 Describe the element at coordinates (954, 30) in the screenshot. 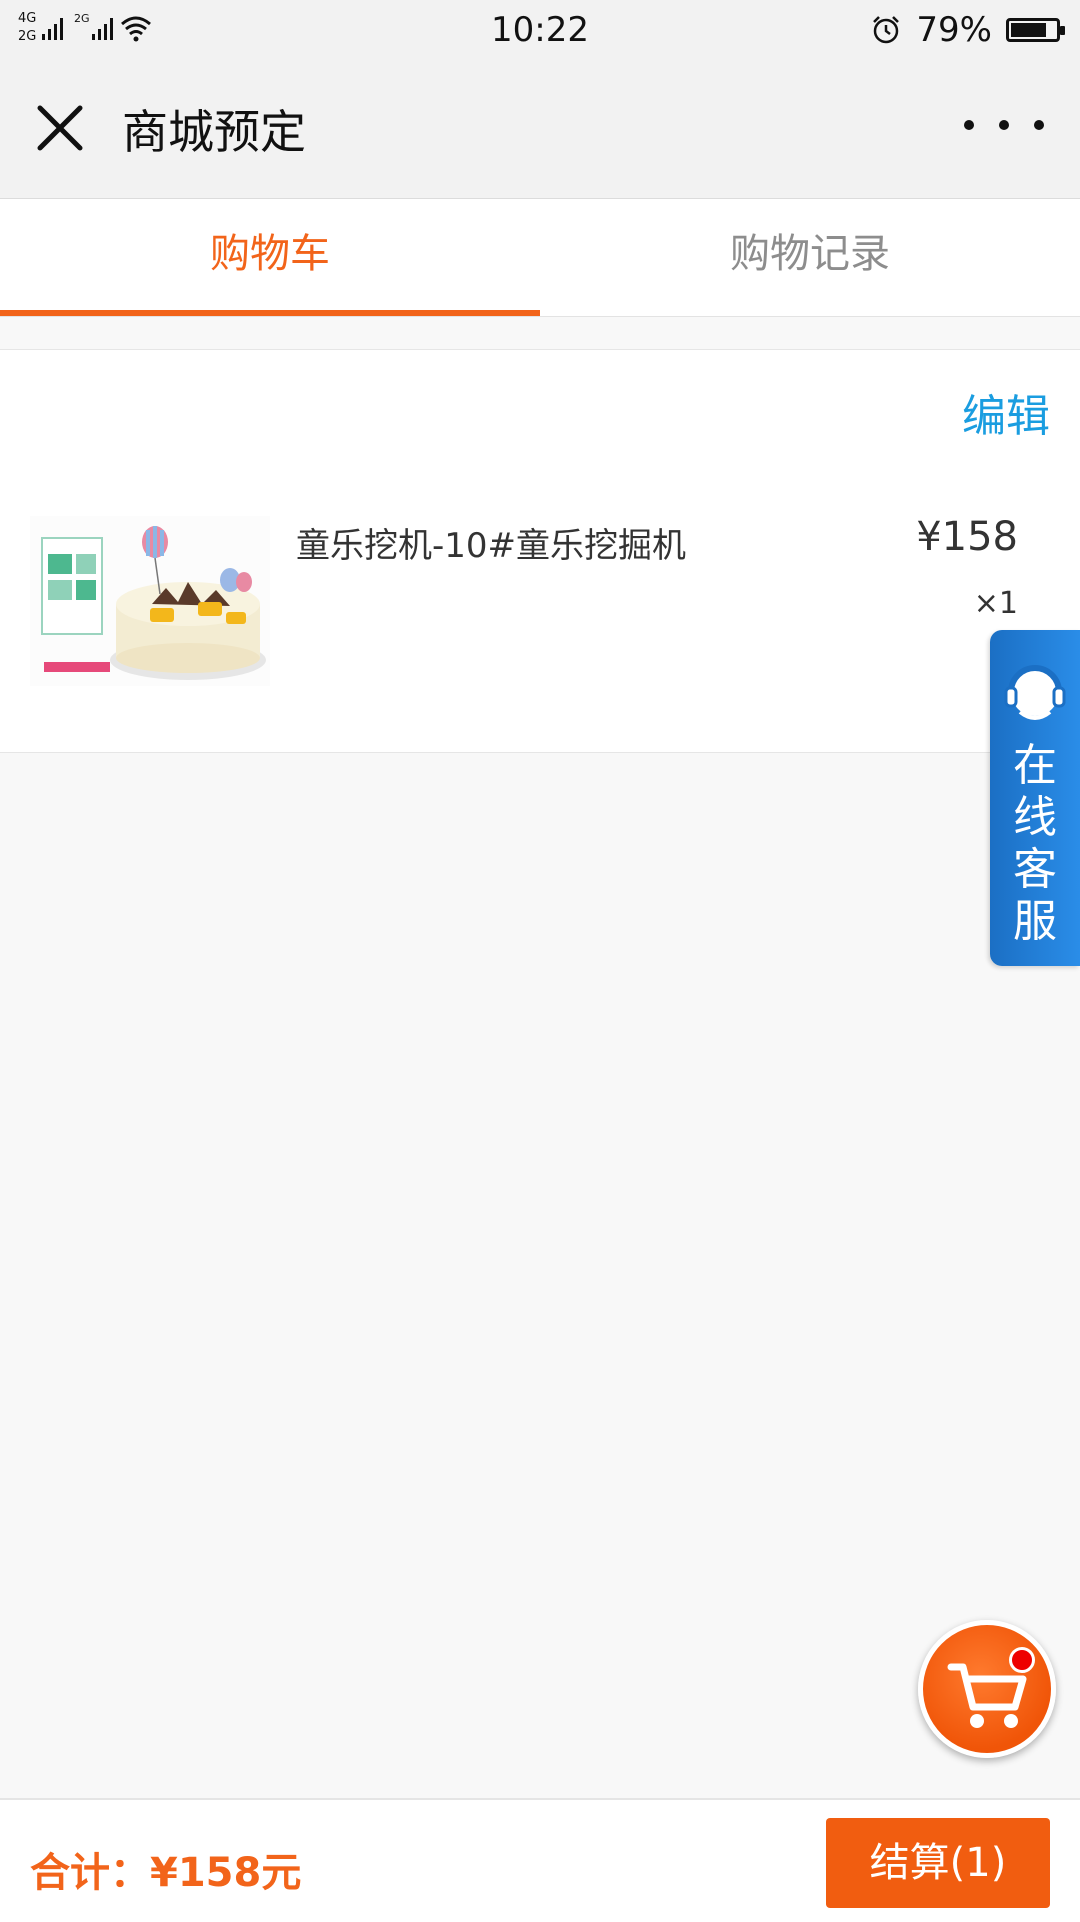

I see `battery-percent: 79%` at that location.